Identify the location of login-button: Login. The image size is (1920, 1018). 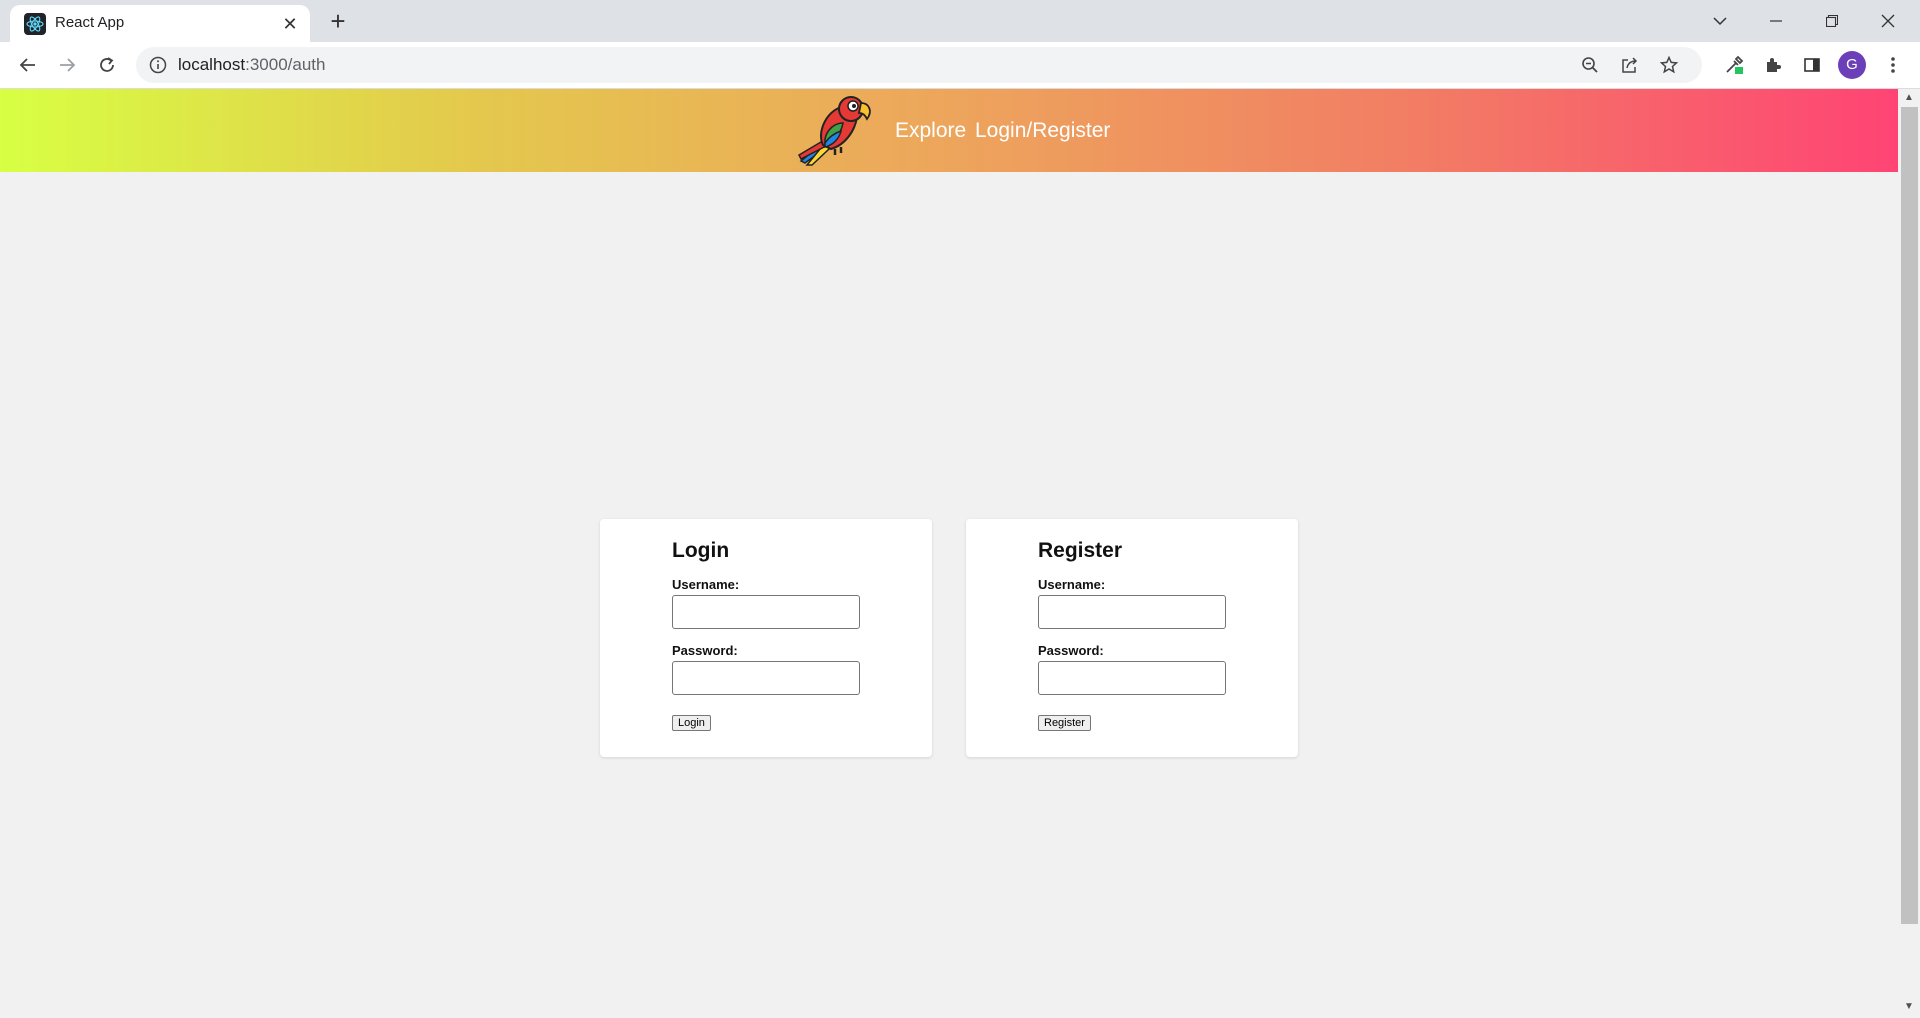
(691, 723).